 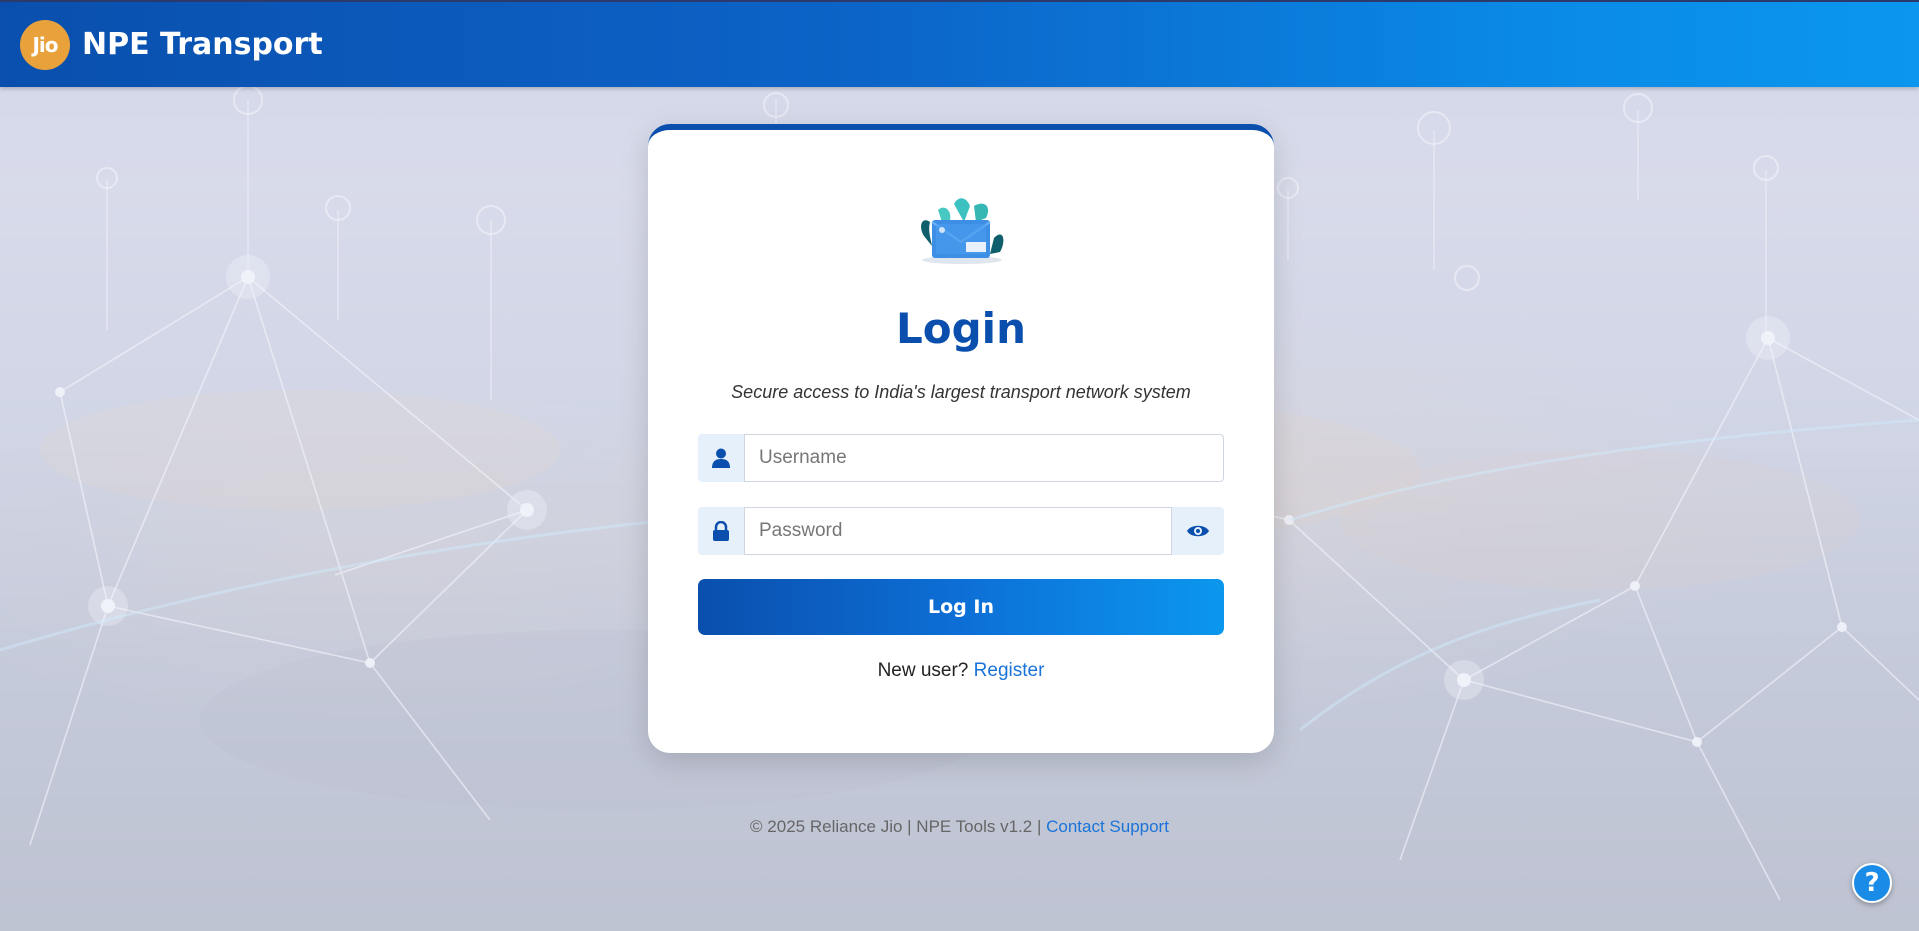 What do you see at coordinates (958, 531) in the screenshot?
I see `password-input` at bounding box center [958, 531].